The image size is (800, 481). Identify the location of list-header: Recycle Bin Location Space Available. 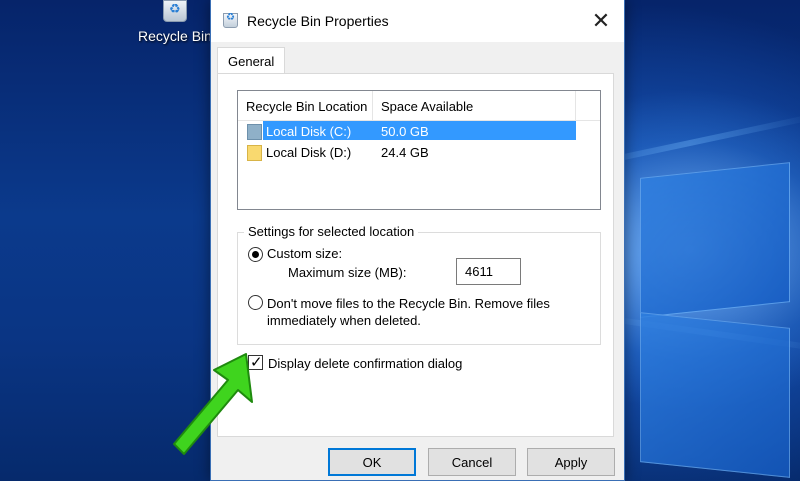
(419, 106).